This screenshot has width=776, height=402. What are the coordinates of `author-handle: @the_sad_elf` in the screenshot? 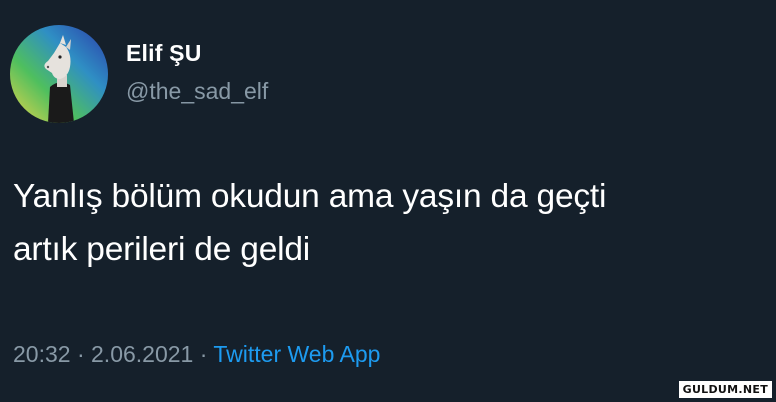 It's located at (197, 91).